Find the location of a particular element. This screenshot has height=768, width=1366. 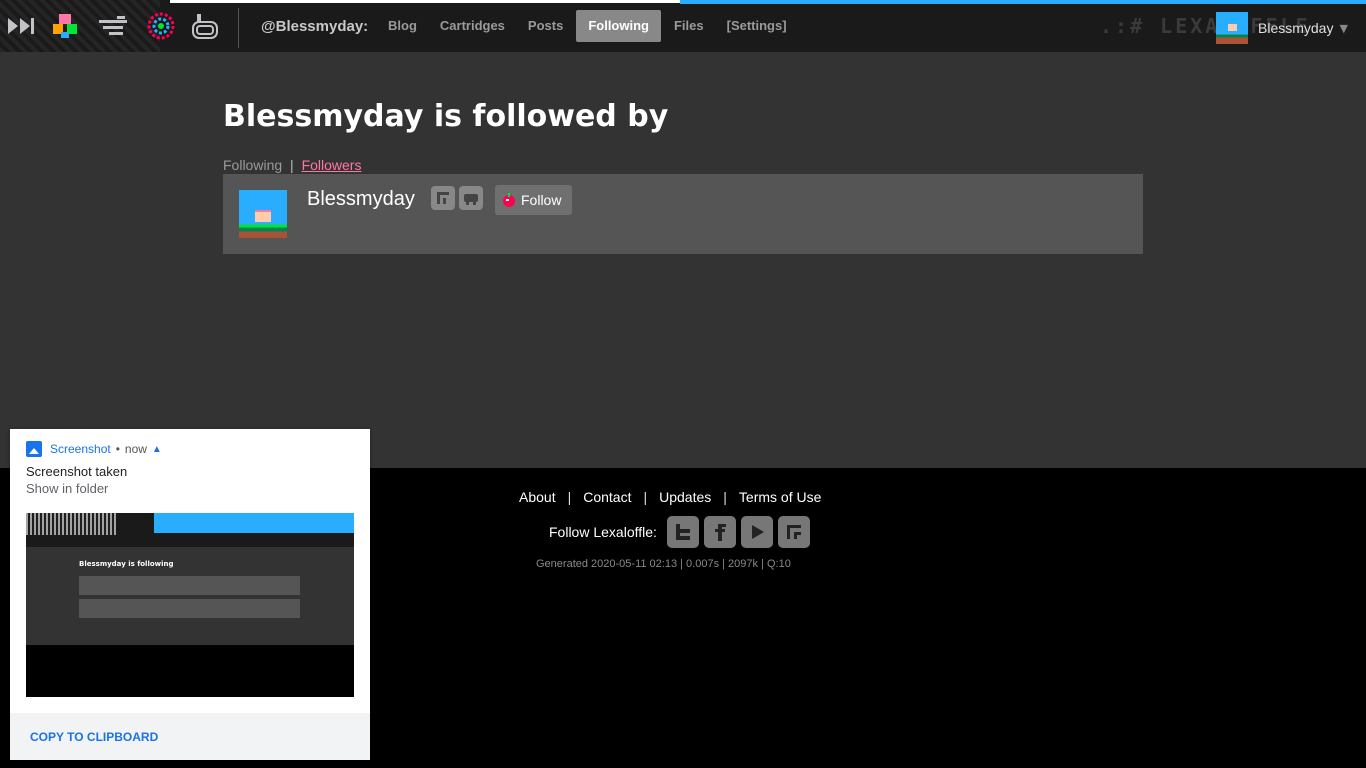

nav-following: Following is located at coordinates (618, 26).